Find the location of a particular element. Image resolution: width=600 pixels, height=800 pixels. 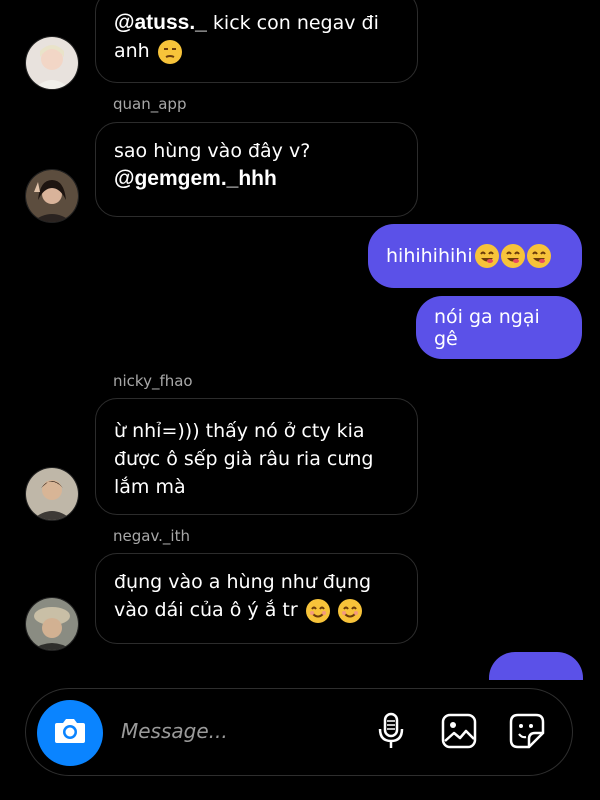

sticker-icon is located at coordinates (527, 733).